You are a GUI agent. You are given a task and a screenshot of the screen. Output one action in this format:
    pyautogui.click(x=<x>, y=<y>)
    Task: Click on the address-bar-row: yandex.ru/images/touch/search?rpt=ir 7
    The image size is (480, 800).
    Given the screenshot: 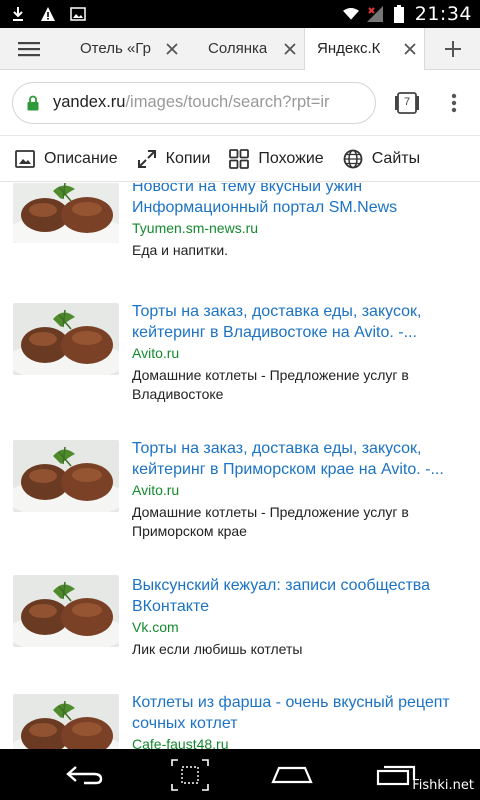 What is the action you would take?
    pyautogui.click(x=240, y=103)
    